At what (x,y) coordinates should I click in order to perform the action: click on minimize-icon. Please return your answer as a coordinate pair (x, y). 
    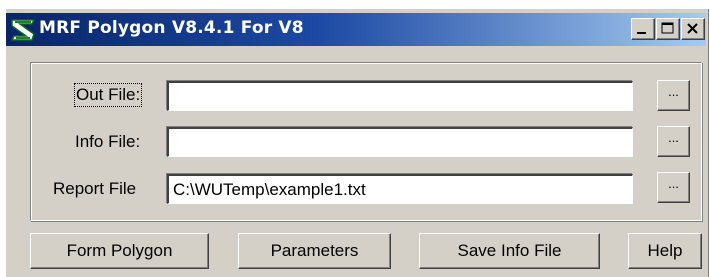
    Looking at the image, I should click on (641, 33).